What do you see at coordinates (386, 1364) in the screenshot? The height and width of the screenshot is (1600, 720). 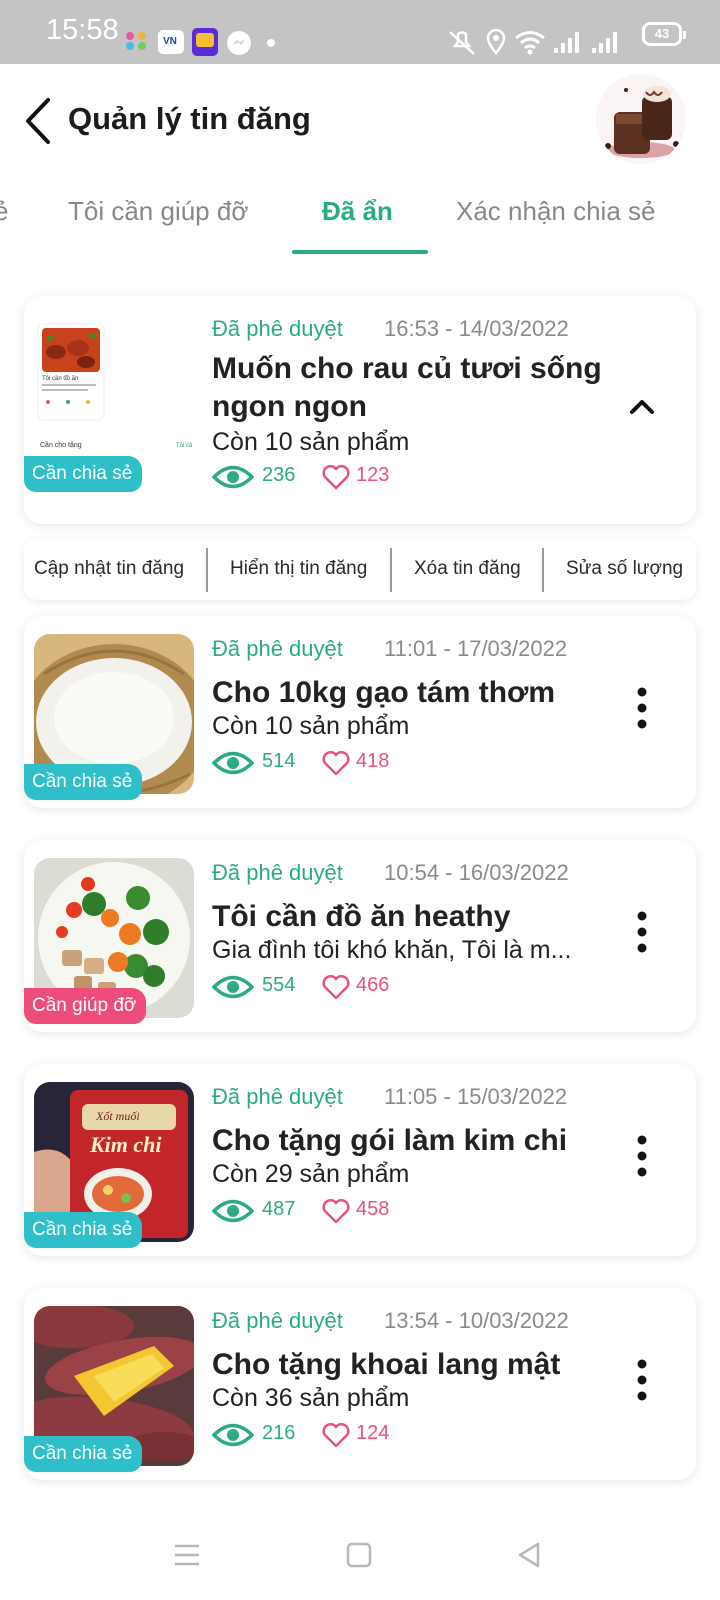 I see `post-title: Cho tặng khoai lang mật` at bounding box center [386, 1364].